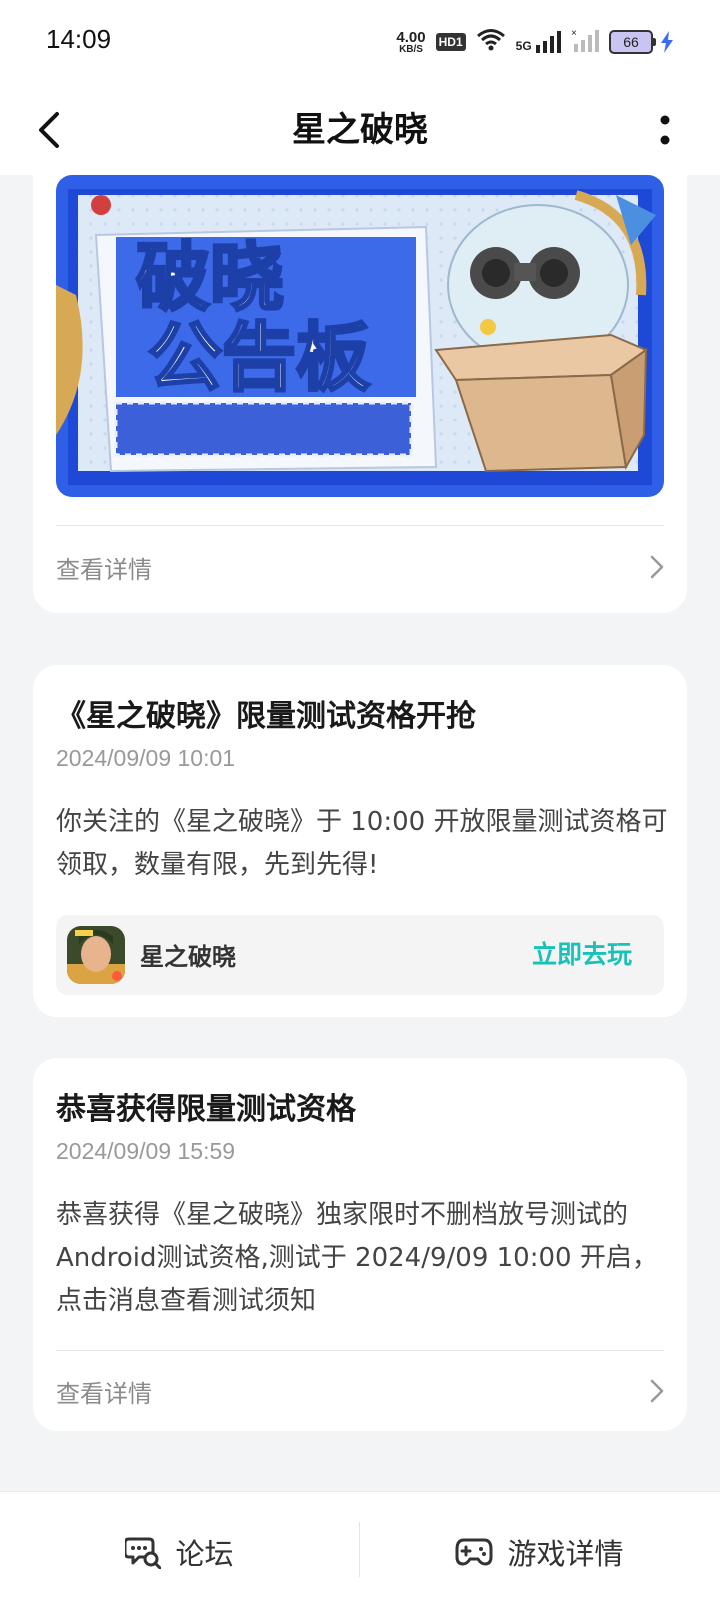 Image resolution: width=720 pixels, height=1611 pixels. Describe the element at coordinates (565, 1553) in the screenshot. I see `game-detail-label: 游戏详情` at that location.